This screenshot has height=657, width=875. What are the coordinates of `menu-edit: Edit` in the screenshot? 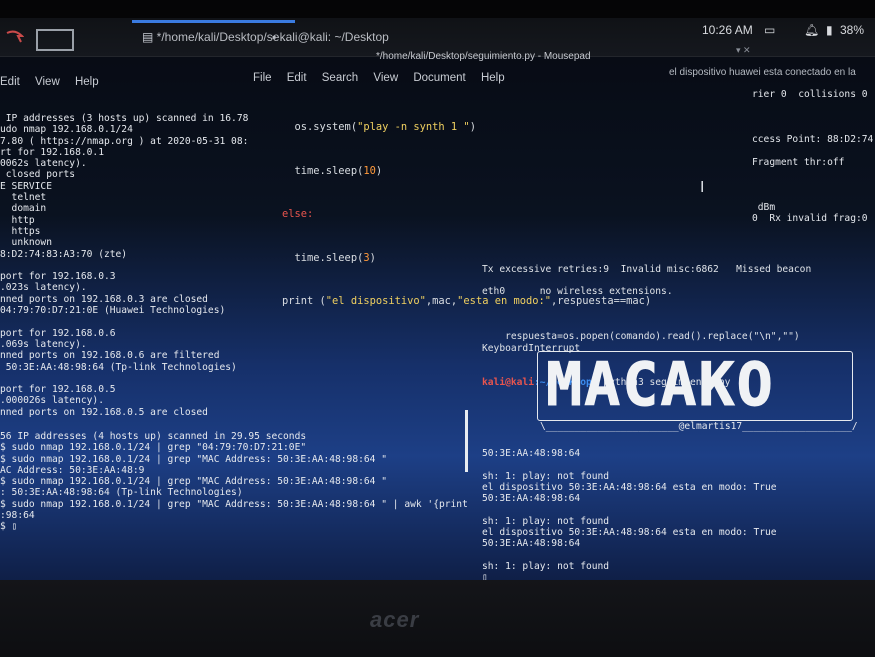 It's located at (10, 82).